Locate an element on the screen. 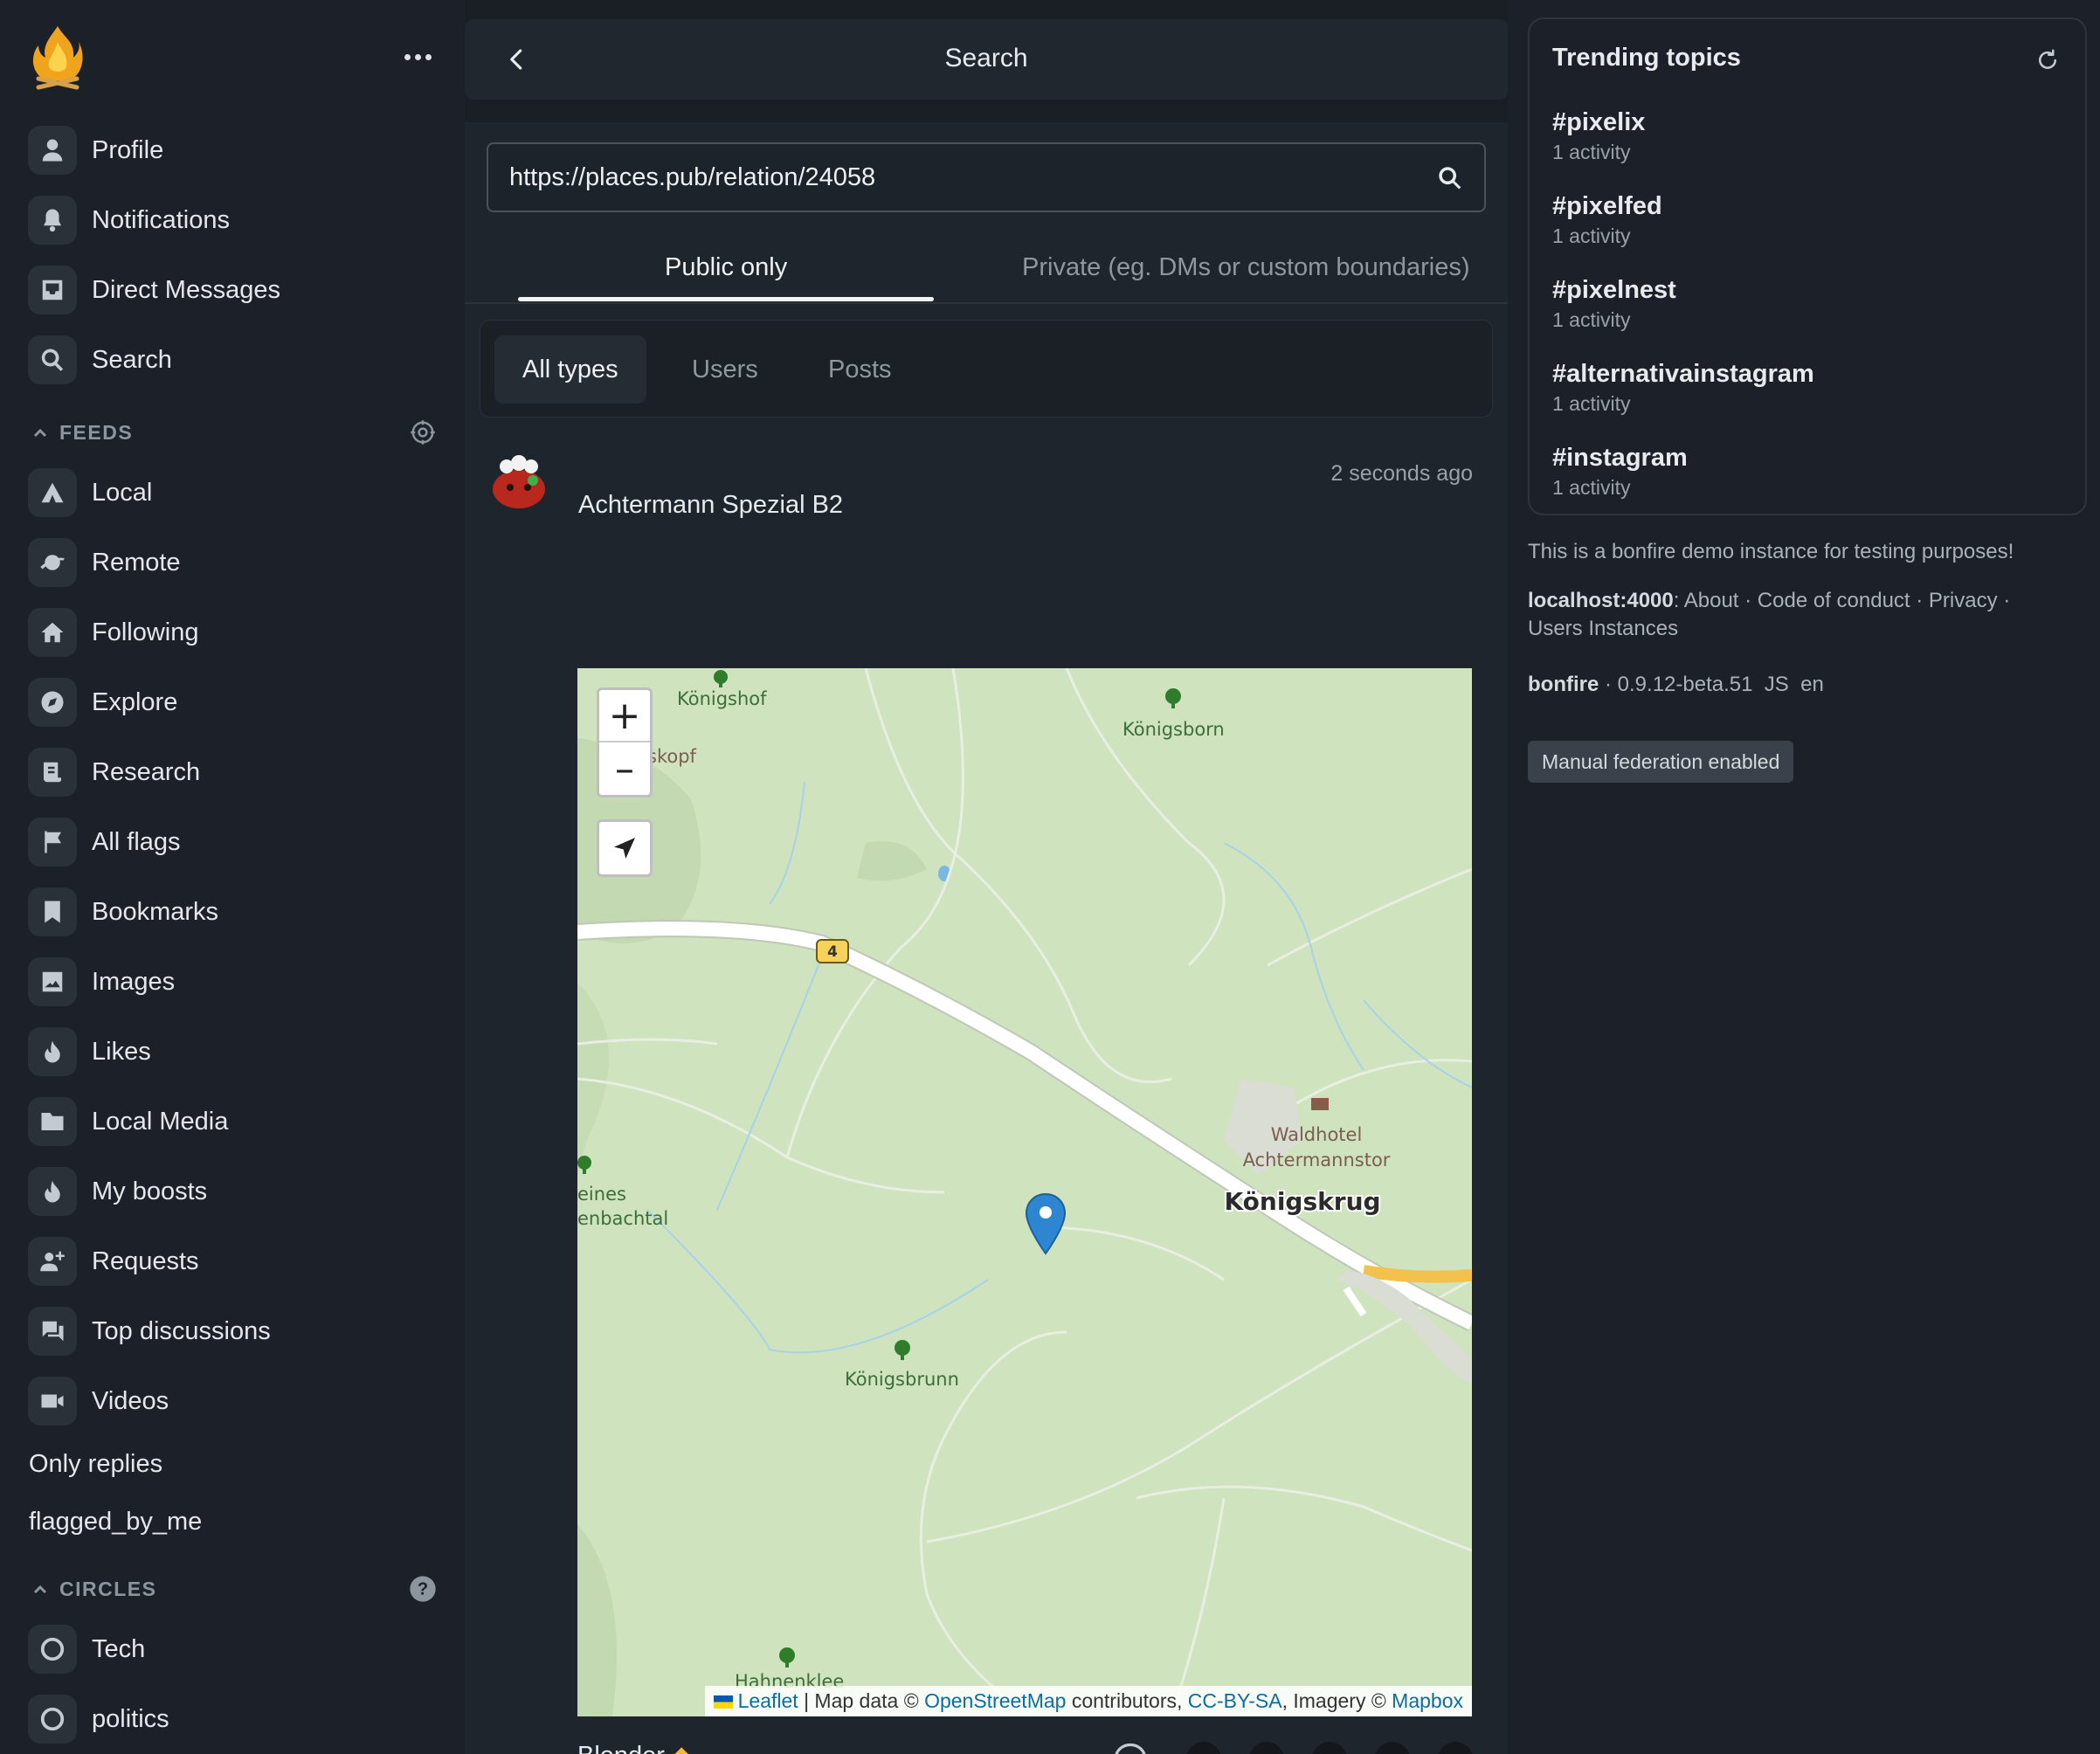 This screenshot has width=2100, height=1754. trending-item: #instagram 1 activity is located at coordinates (1620, 472).